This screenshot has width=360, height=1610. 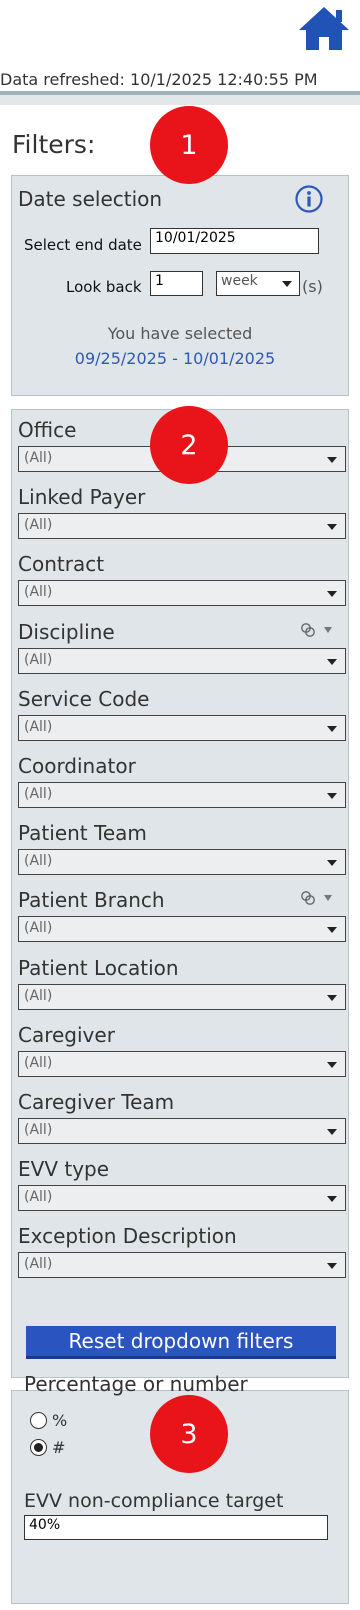 What do you see at coordinates (104, 287) in the screenshot?
I see `lookback-label: Look back` at bounding box center [104, 287].